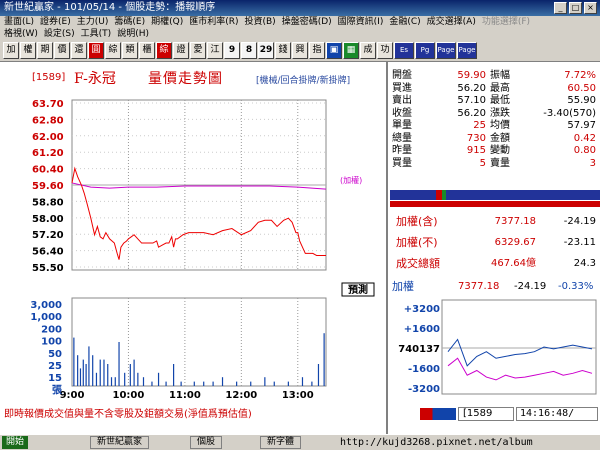 Image resolution: width=600 pixels, height=450 pixels. Describe the element at coordinates (28, 50) in the screenshot. I see `toolbar-button: 權` at that location.